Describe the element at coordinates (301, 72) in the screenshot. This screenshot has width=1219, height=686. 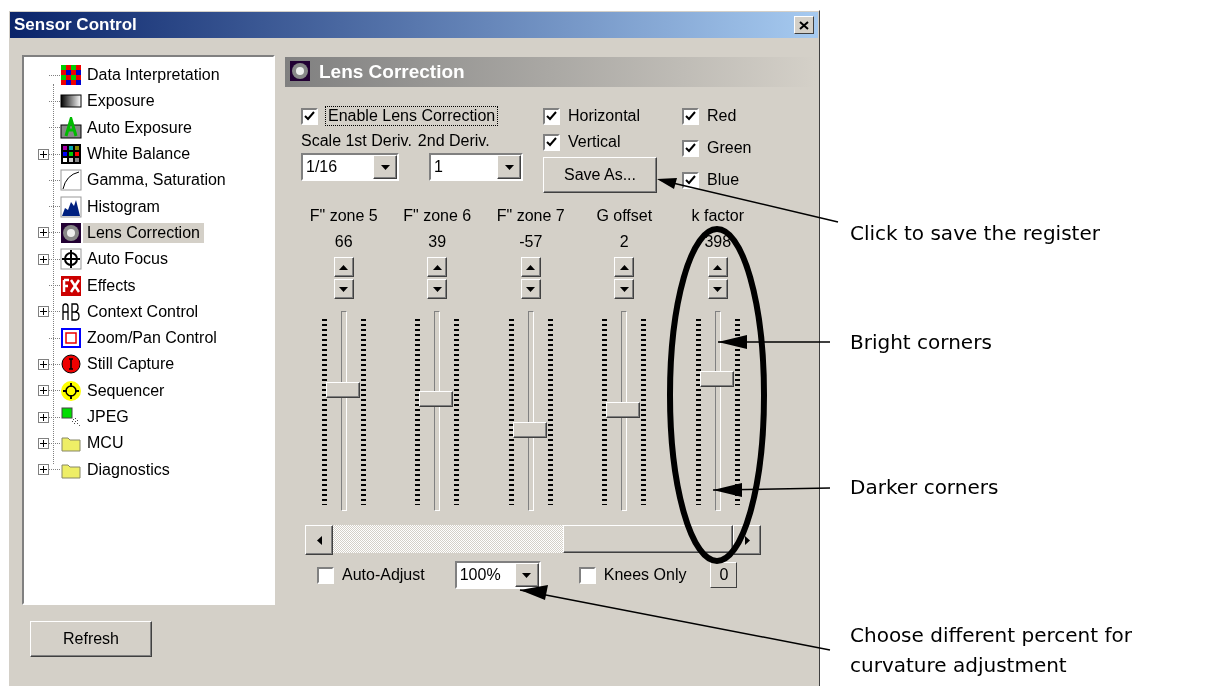
I see `lens-icon` at that location.